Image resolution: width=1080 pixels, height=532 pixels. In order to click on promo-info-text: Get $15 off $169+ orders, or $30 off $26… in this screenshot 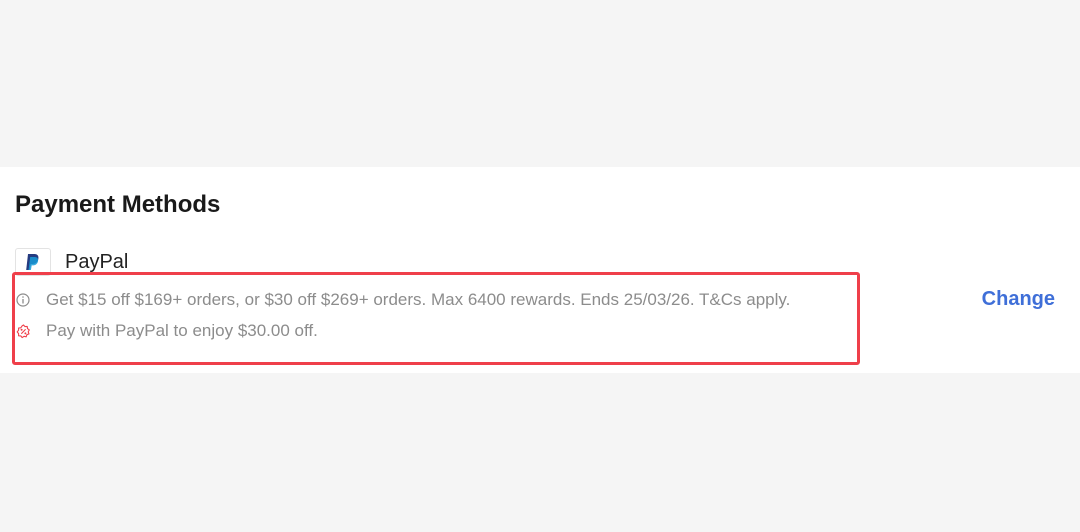, I will do `click(418, 299)`.